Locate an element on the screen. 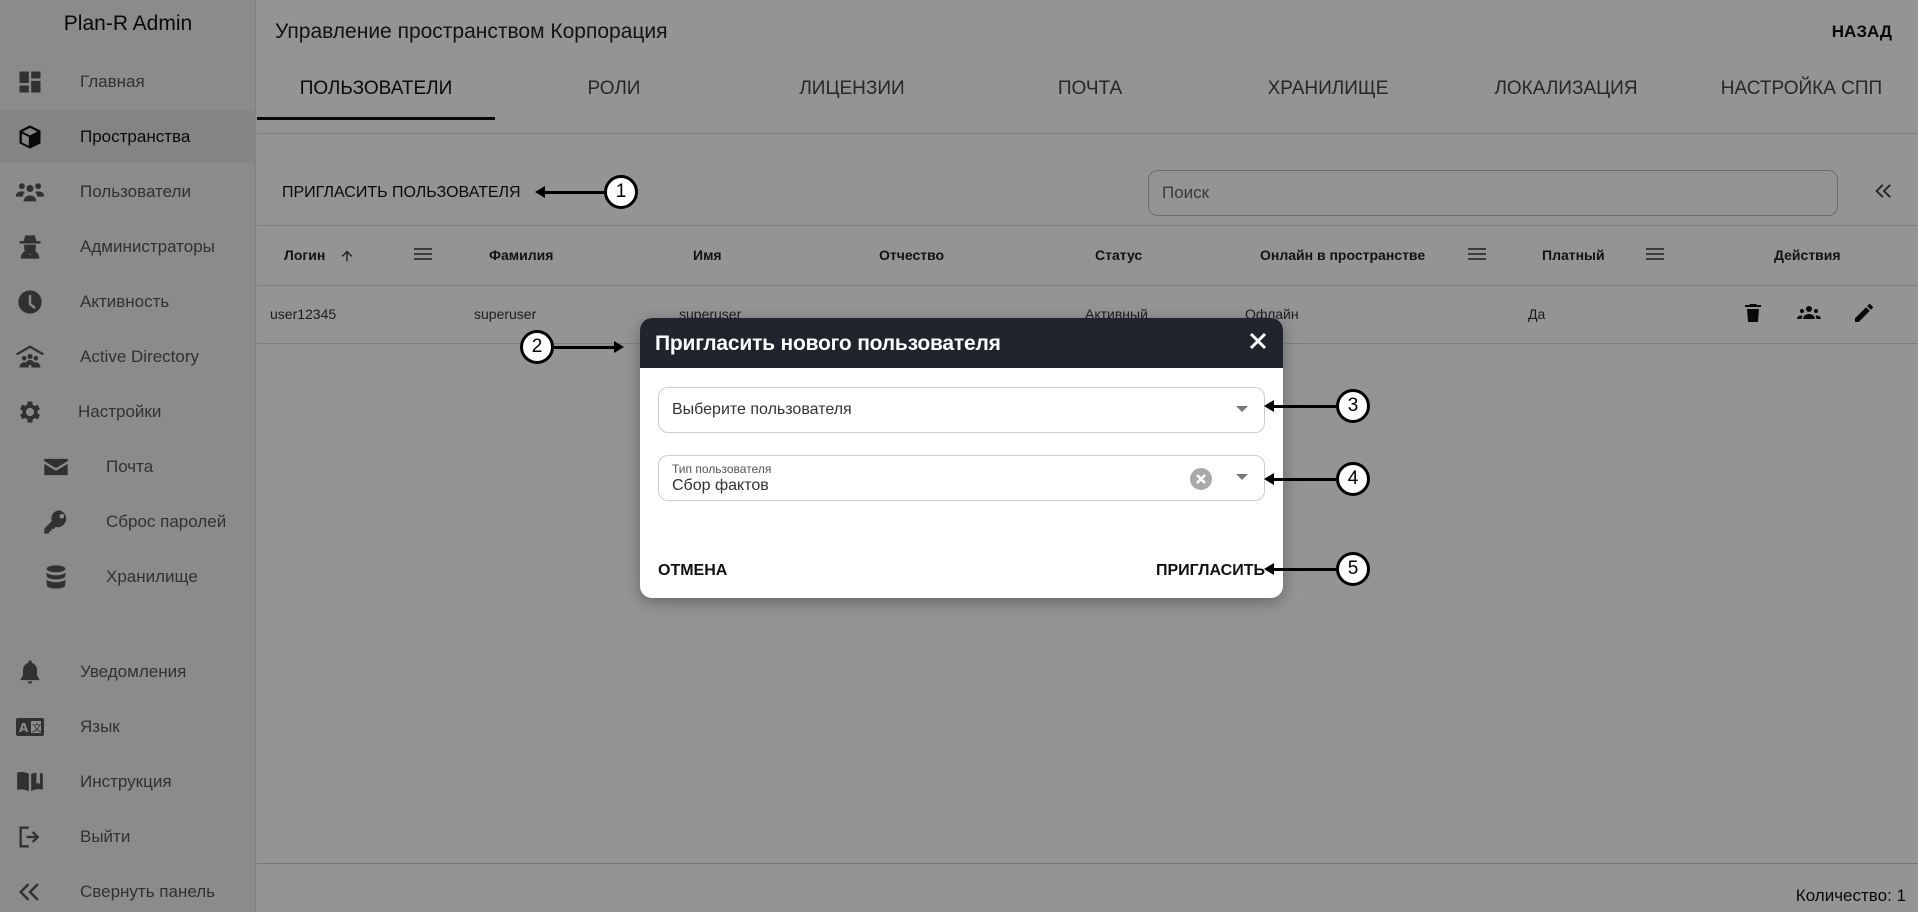  user-type-label: Тип пользователя is located at coordinates (722, 469).